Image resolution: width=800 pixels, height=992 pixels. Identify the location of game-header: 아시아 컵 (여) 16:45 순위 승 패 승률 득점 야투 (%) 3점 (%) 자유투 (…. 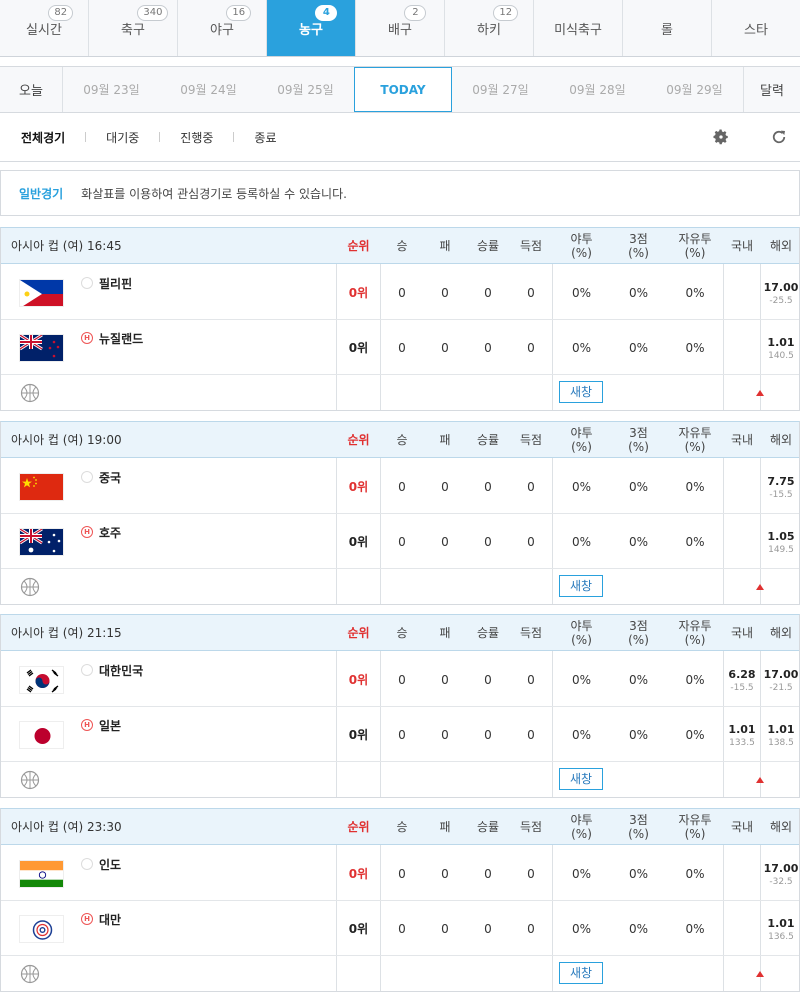
(400, 246).